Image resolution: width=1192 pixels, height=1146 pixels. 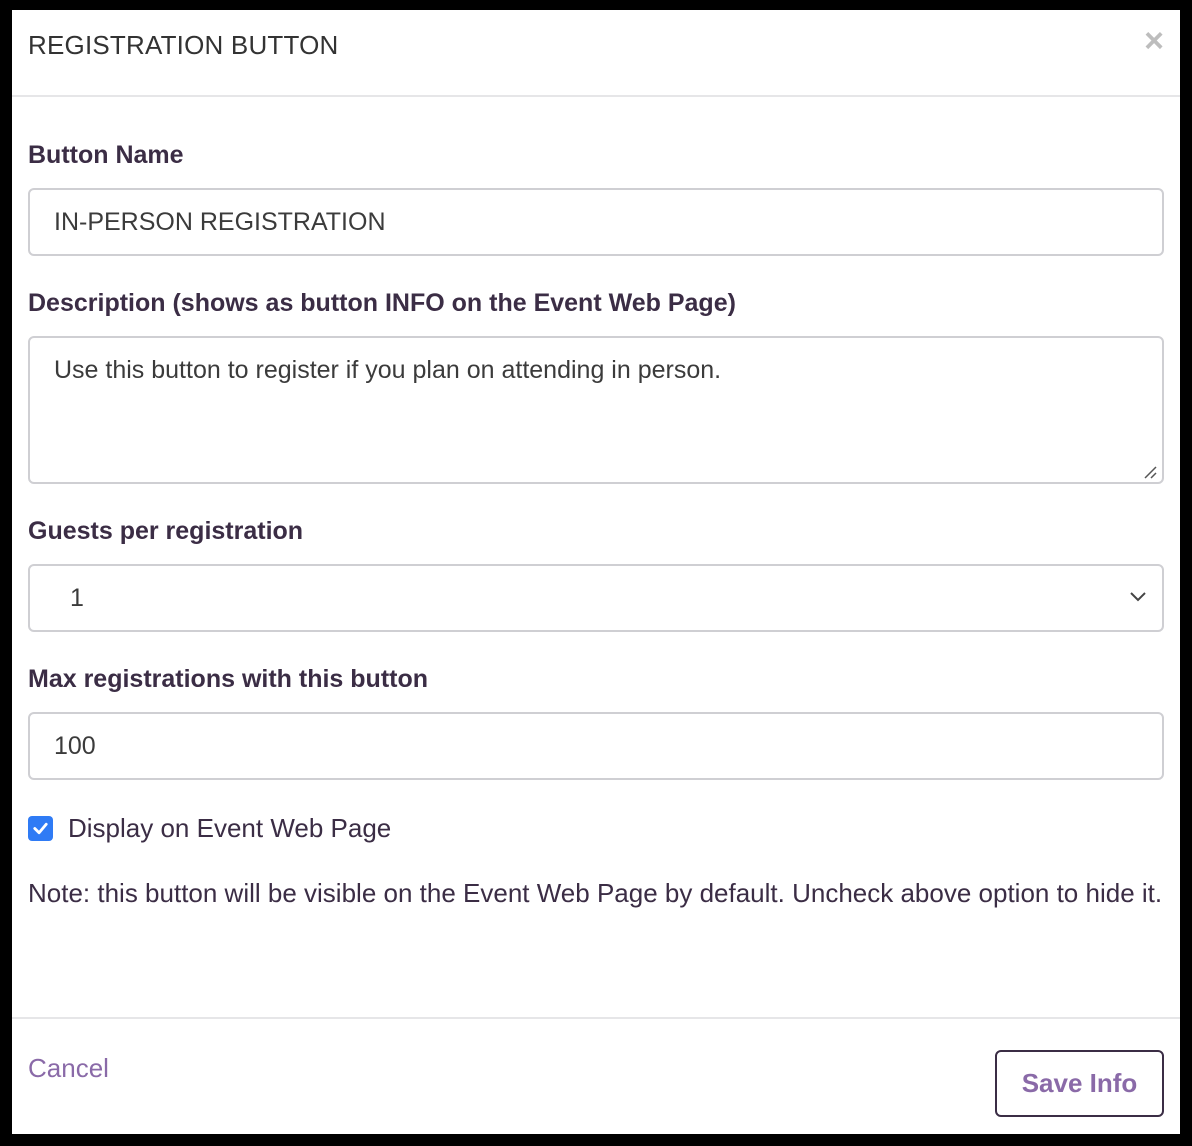 What do you see at coordinates (230, 828) in the screenshot?
I see `display-on-event-page-label: Display on Event Web Page` at bounding box center [230, 828].